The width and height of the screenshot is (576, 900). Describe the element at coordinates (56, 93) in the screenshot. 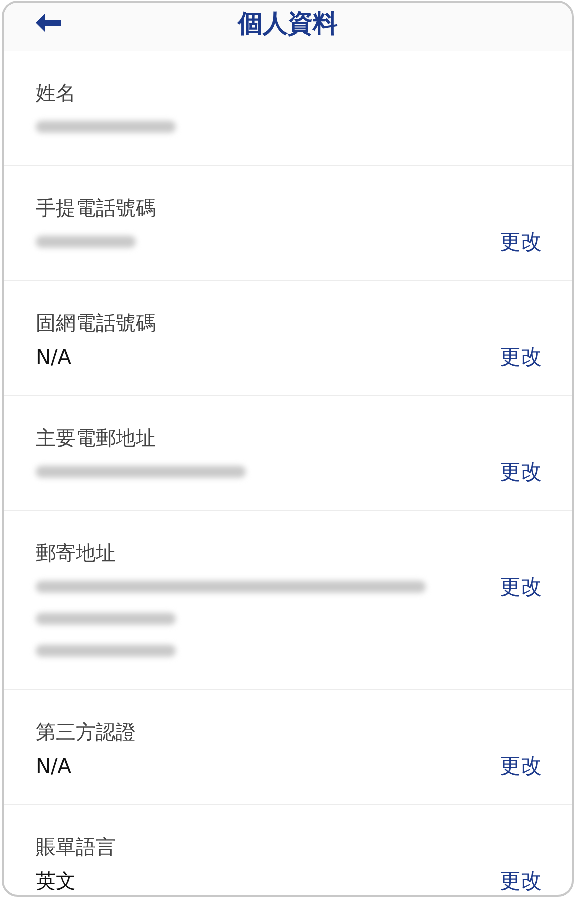

I see `field-label: 姓名` at that location.